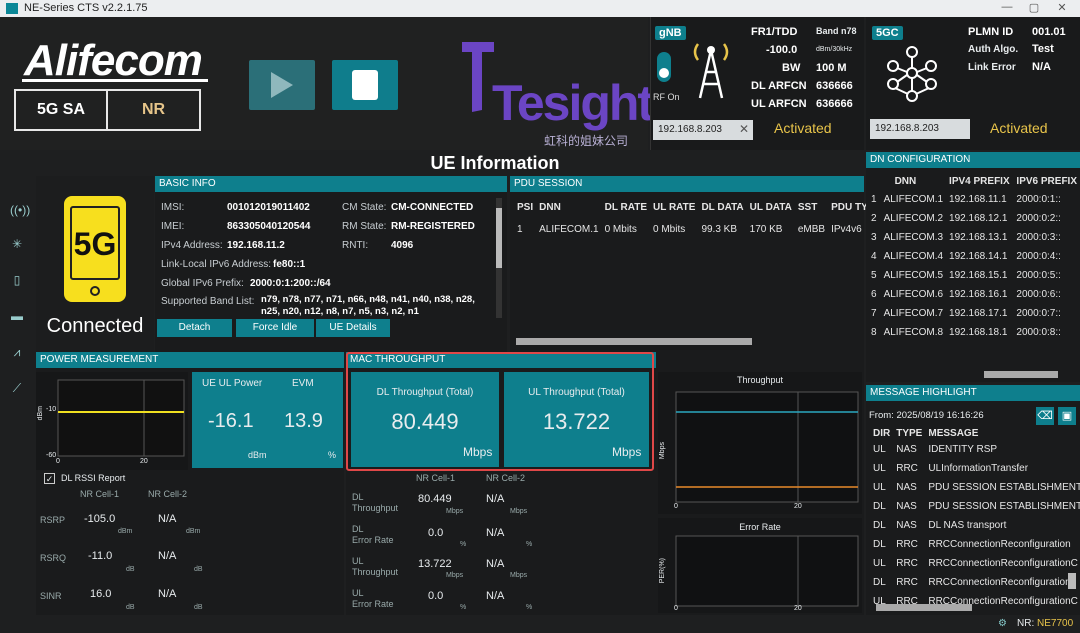 The image size is (1080, 633). What do you see at coordinates (974, 275) in the screenshot?
I see `table-row: 5 ALIFECOM.5 192.168.15.1 2000:0:5::` at bounding box center [974, 275].